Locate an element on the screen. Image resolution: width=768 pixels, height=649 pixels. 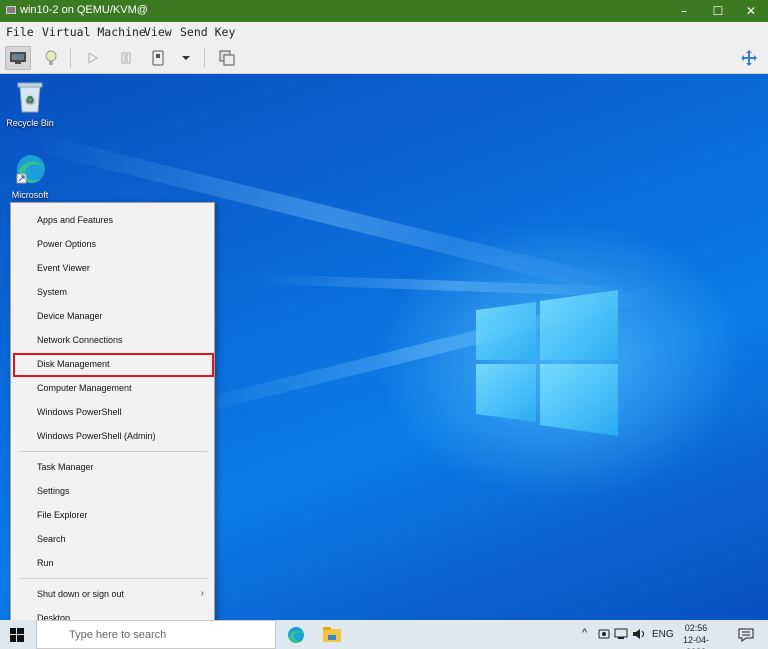
title-bar: win10-2 on QEMU/KVM@ – ☐ ✕ is located at coordinates (384, 11).